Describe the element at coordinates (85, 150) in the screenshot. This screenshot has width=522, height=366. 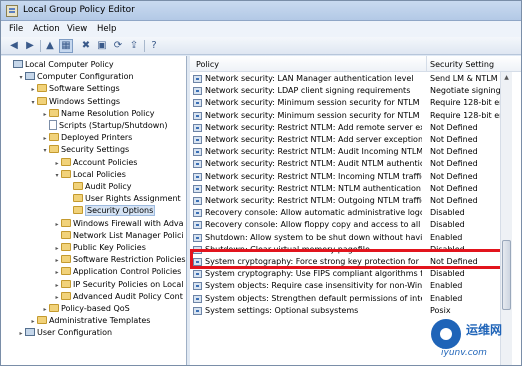
I see `tree-node: ▾ Security Settings` at that location.